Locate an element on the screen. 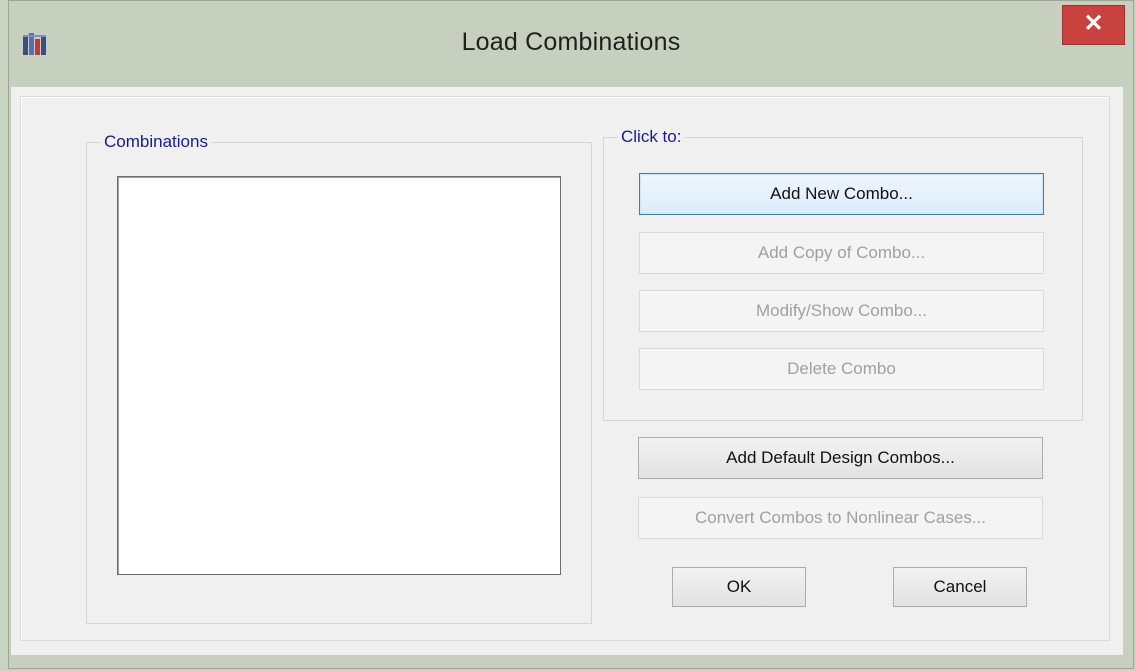  click-to-group-label: Click to: is located at coordinates (651, 137).